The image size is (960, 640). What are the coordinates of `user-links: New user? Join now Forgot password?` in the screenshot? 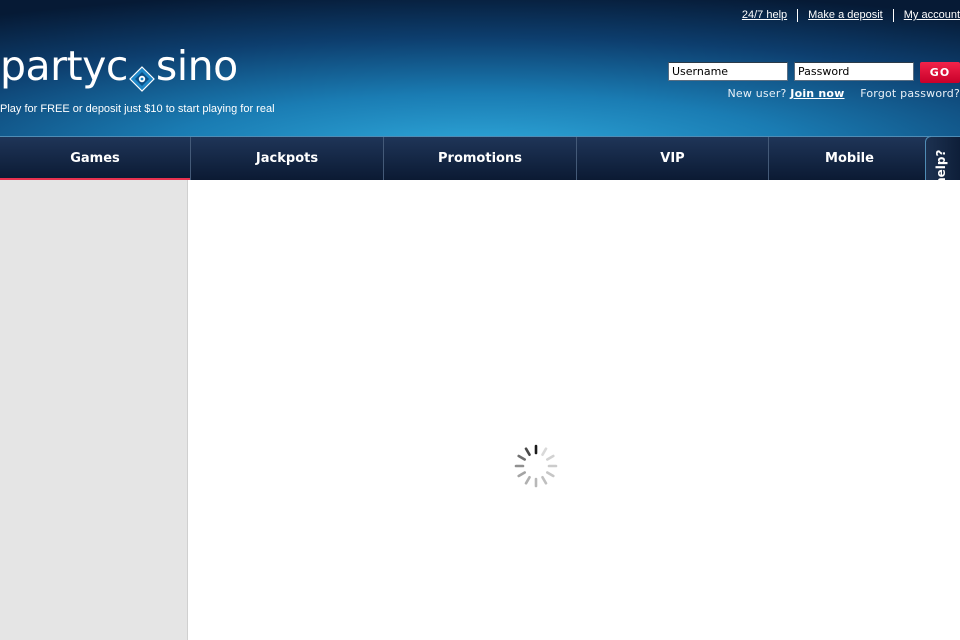 It's located at (843, 93).